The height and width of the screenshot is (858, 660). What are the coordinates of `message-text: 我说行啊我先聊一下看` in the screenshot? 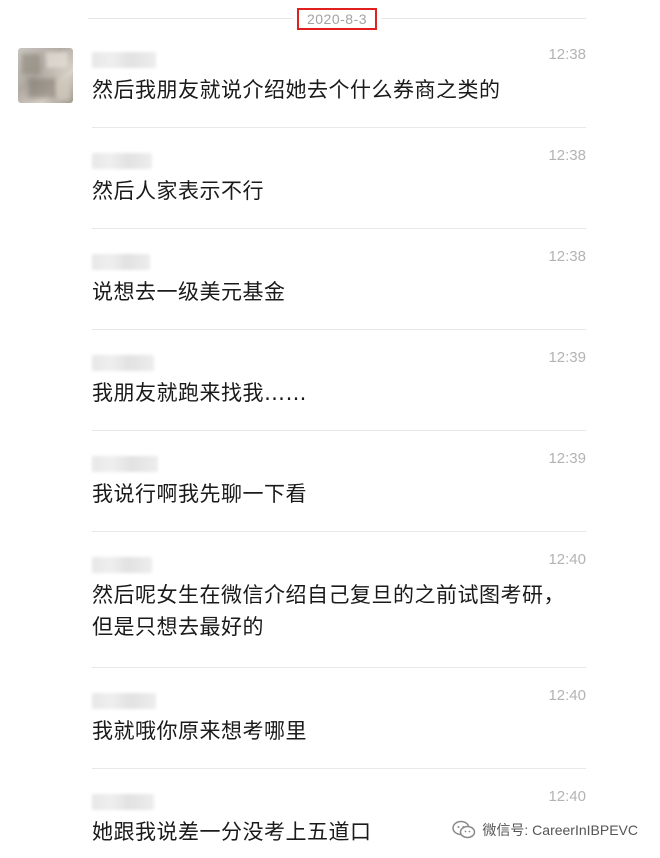 It's located at (199, 494).